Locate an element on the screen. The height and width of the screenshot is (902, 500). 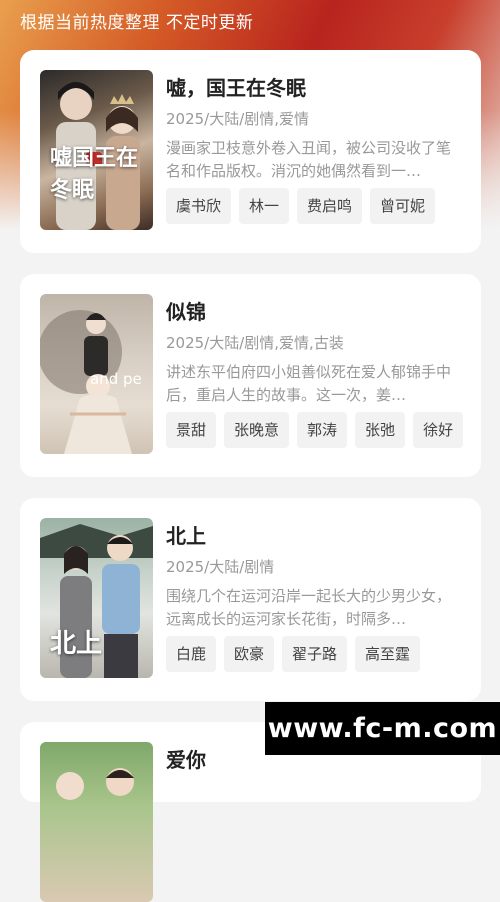
drama-title: 嘘，国王在冬眠 is located at coordinates (236, 86).